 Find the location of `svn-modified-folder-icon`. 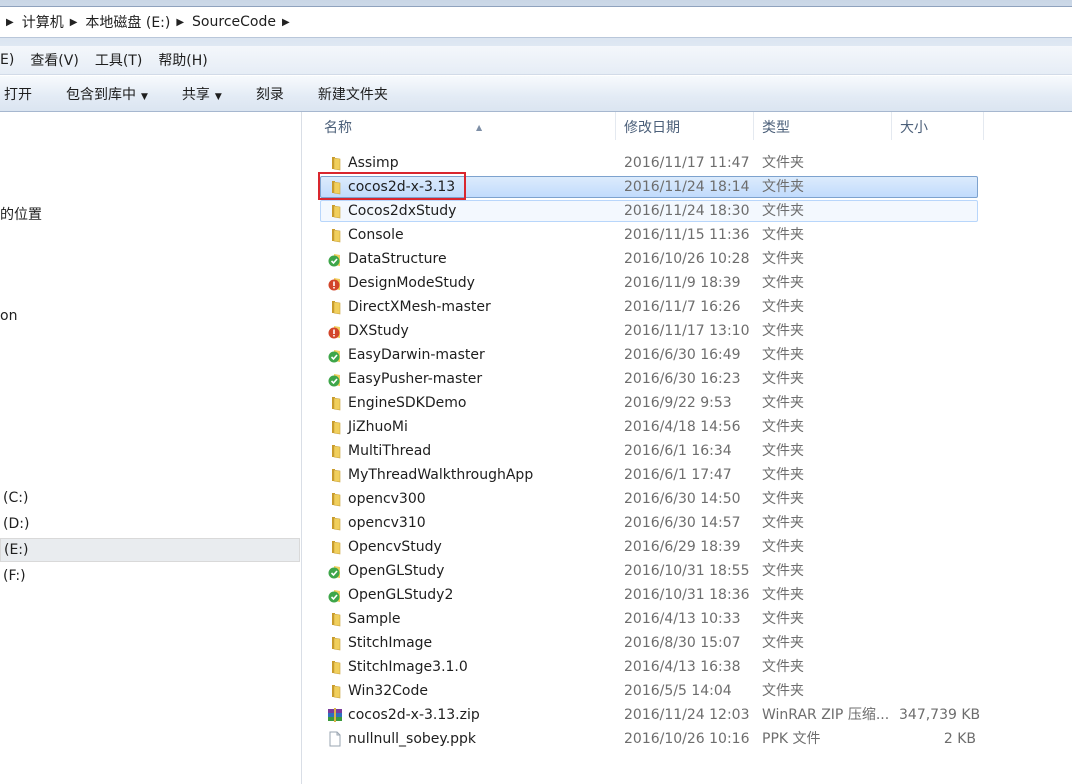

svn-modified-folder-icon is located at coordinates (335, 283).